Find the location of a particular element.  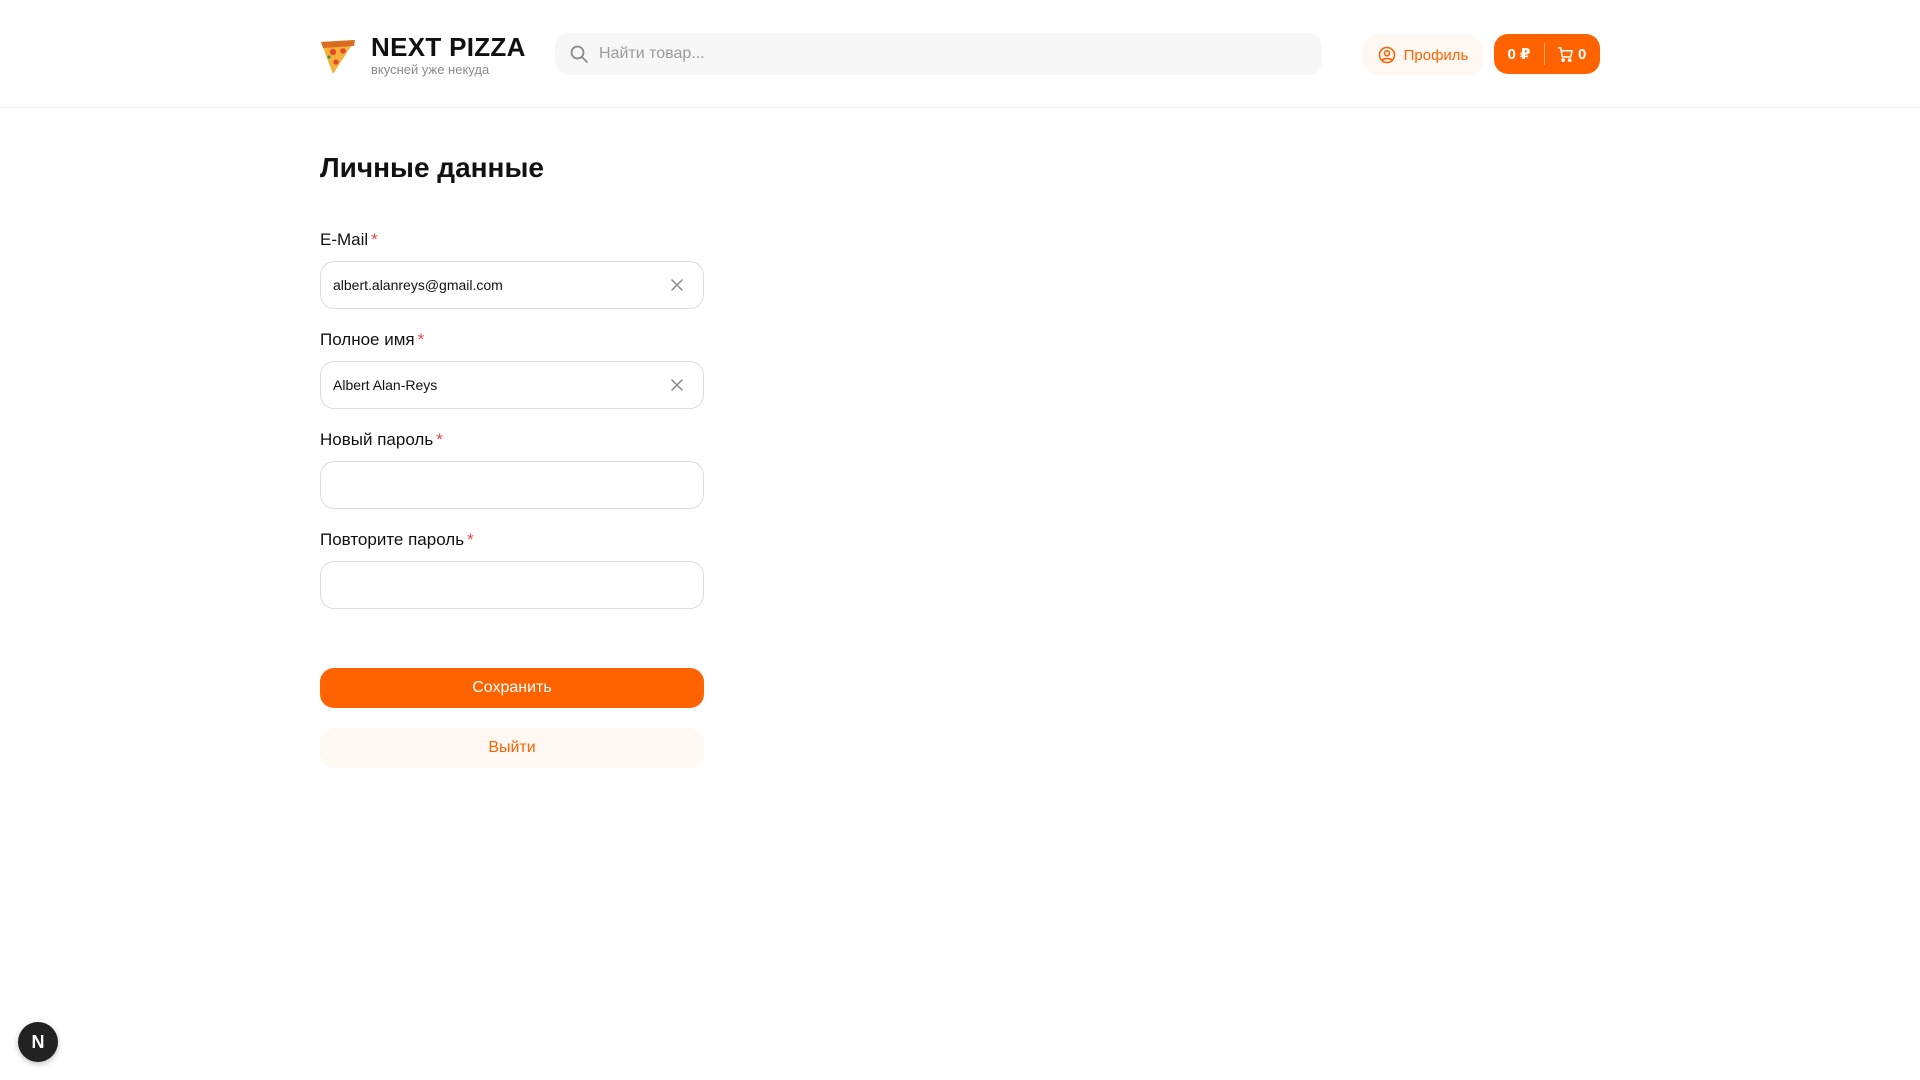

clear-email-icon is located at coordinates (677, 285).